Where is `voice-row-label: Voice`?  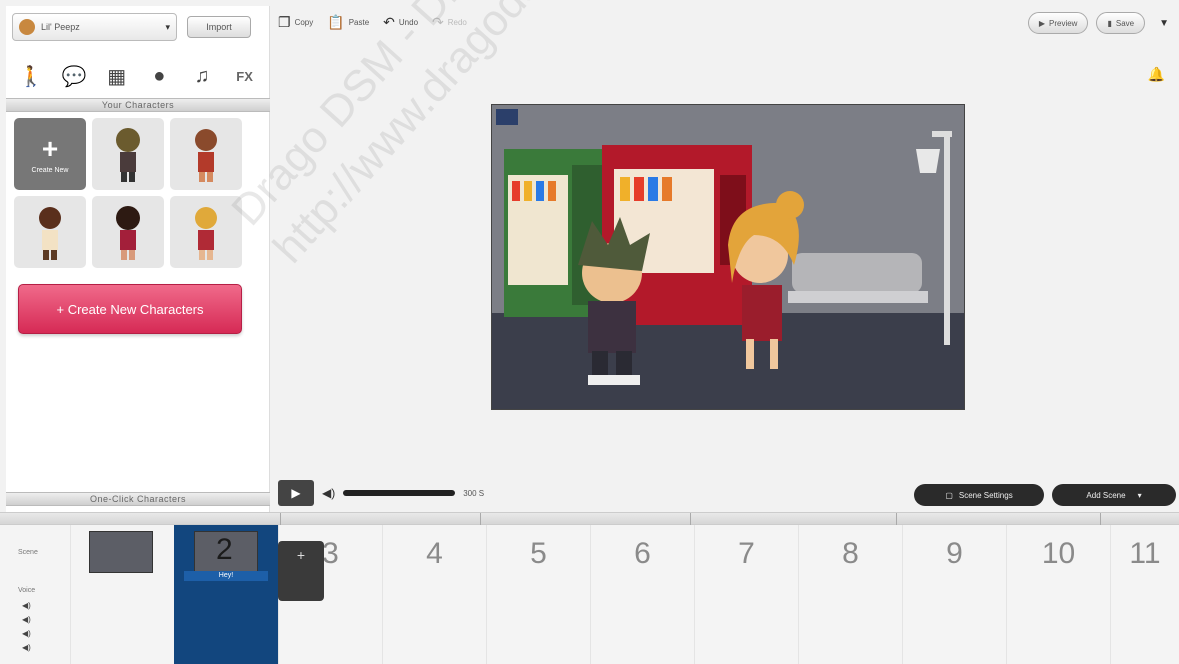 voice-row-label: Voice is located at coordinates (27, 590).